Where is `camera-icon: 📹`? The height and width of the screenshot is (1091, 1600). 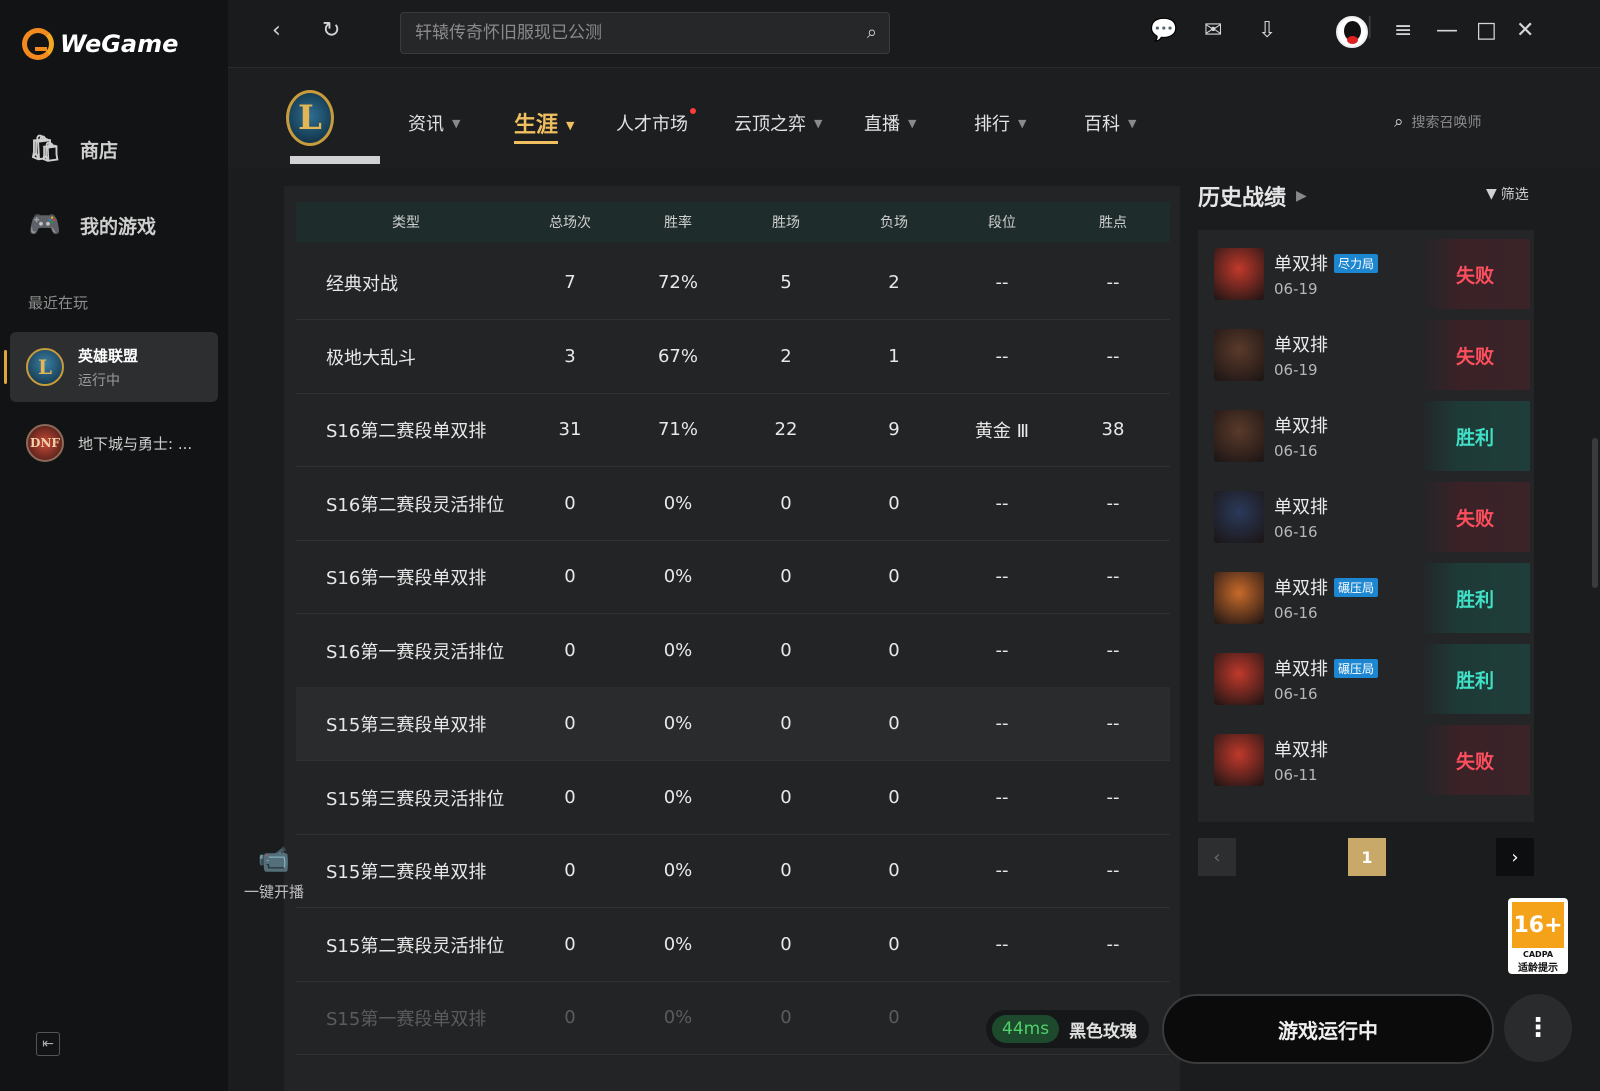
camera-icon: 📹 is located at coordinates (274, 860).